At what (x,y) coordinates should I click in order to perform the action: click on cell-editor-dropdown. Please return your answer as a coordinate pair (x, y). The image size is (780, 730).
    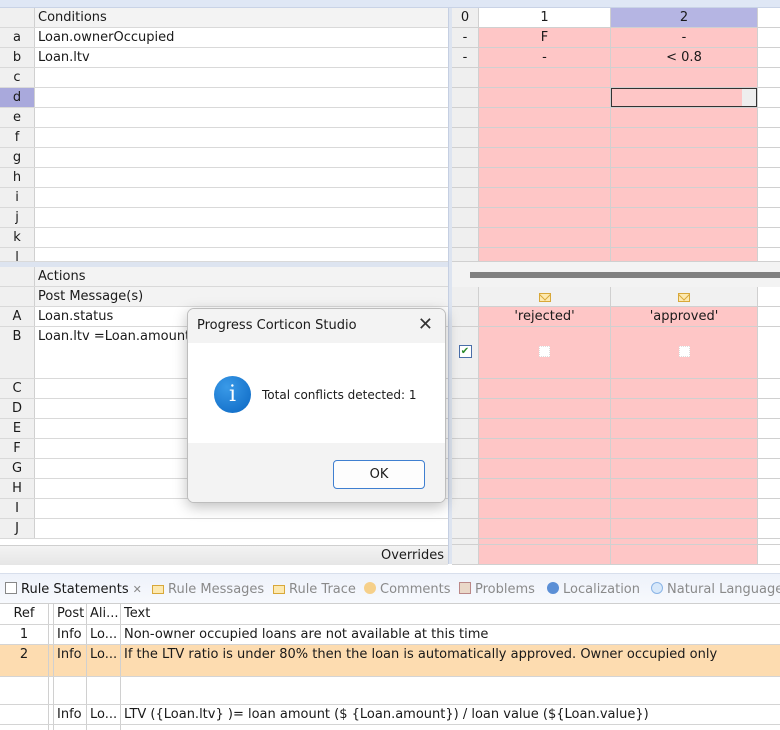
    Looking at the image, I should click on (684, 97).